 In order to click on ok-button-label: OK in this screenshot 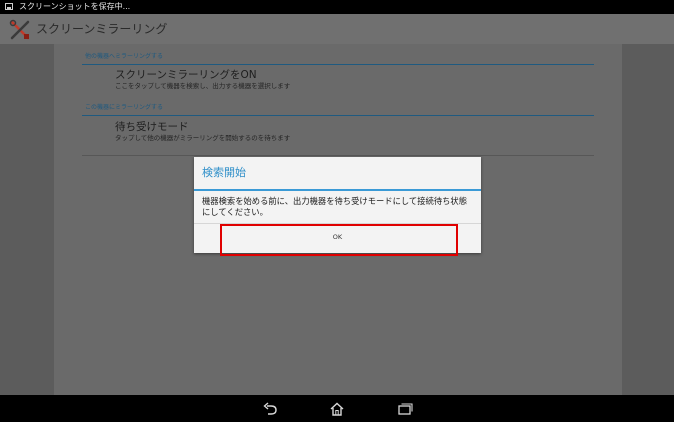, I will do `click(337, 237)`.